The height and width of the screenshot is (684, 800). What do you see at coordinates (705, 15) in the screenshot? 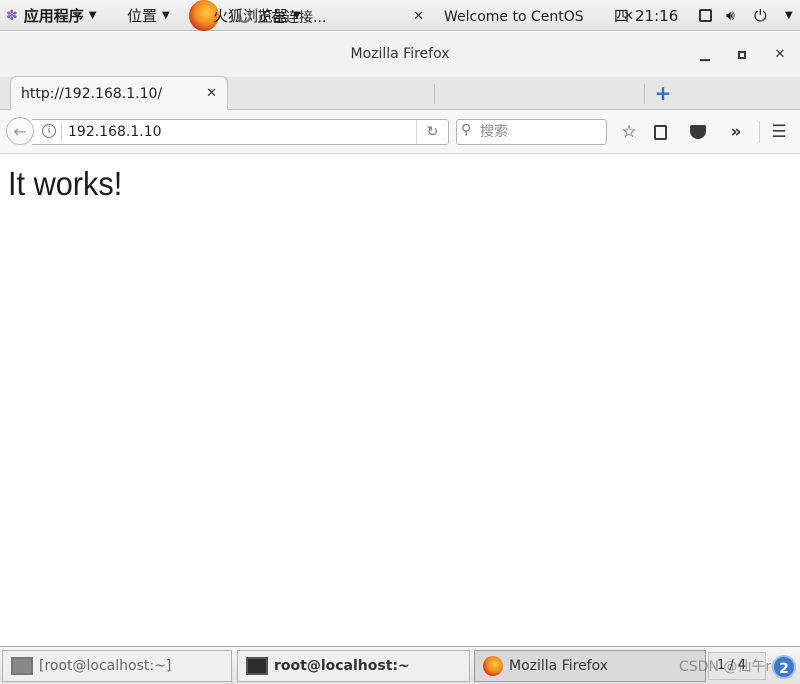
I see `screen-icon` at bounding box center [705, 15].